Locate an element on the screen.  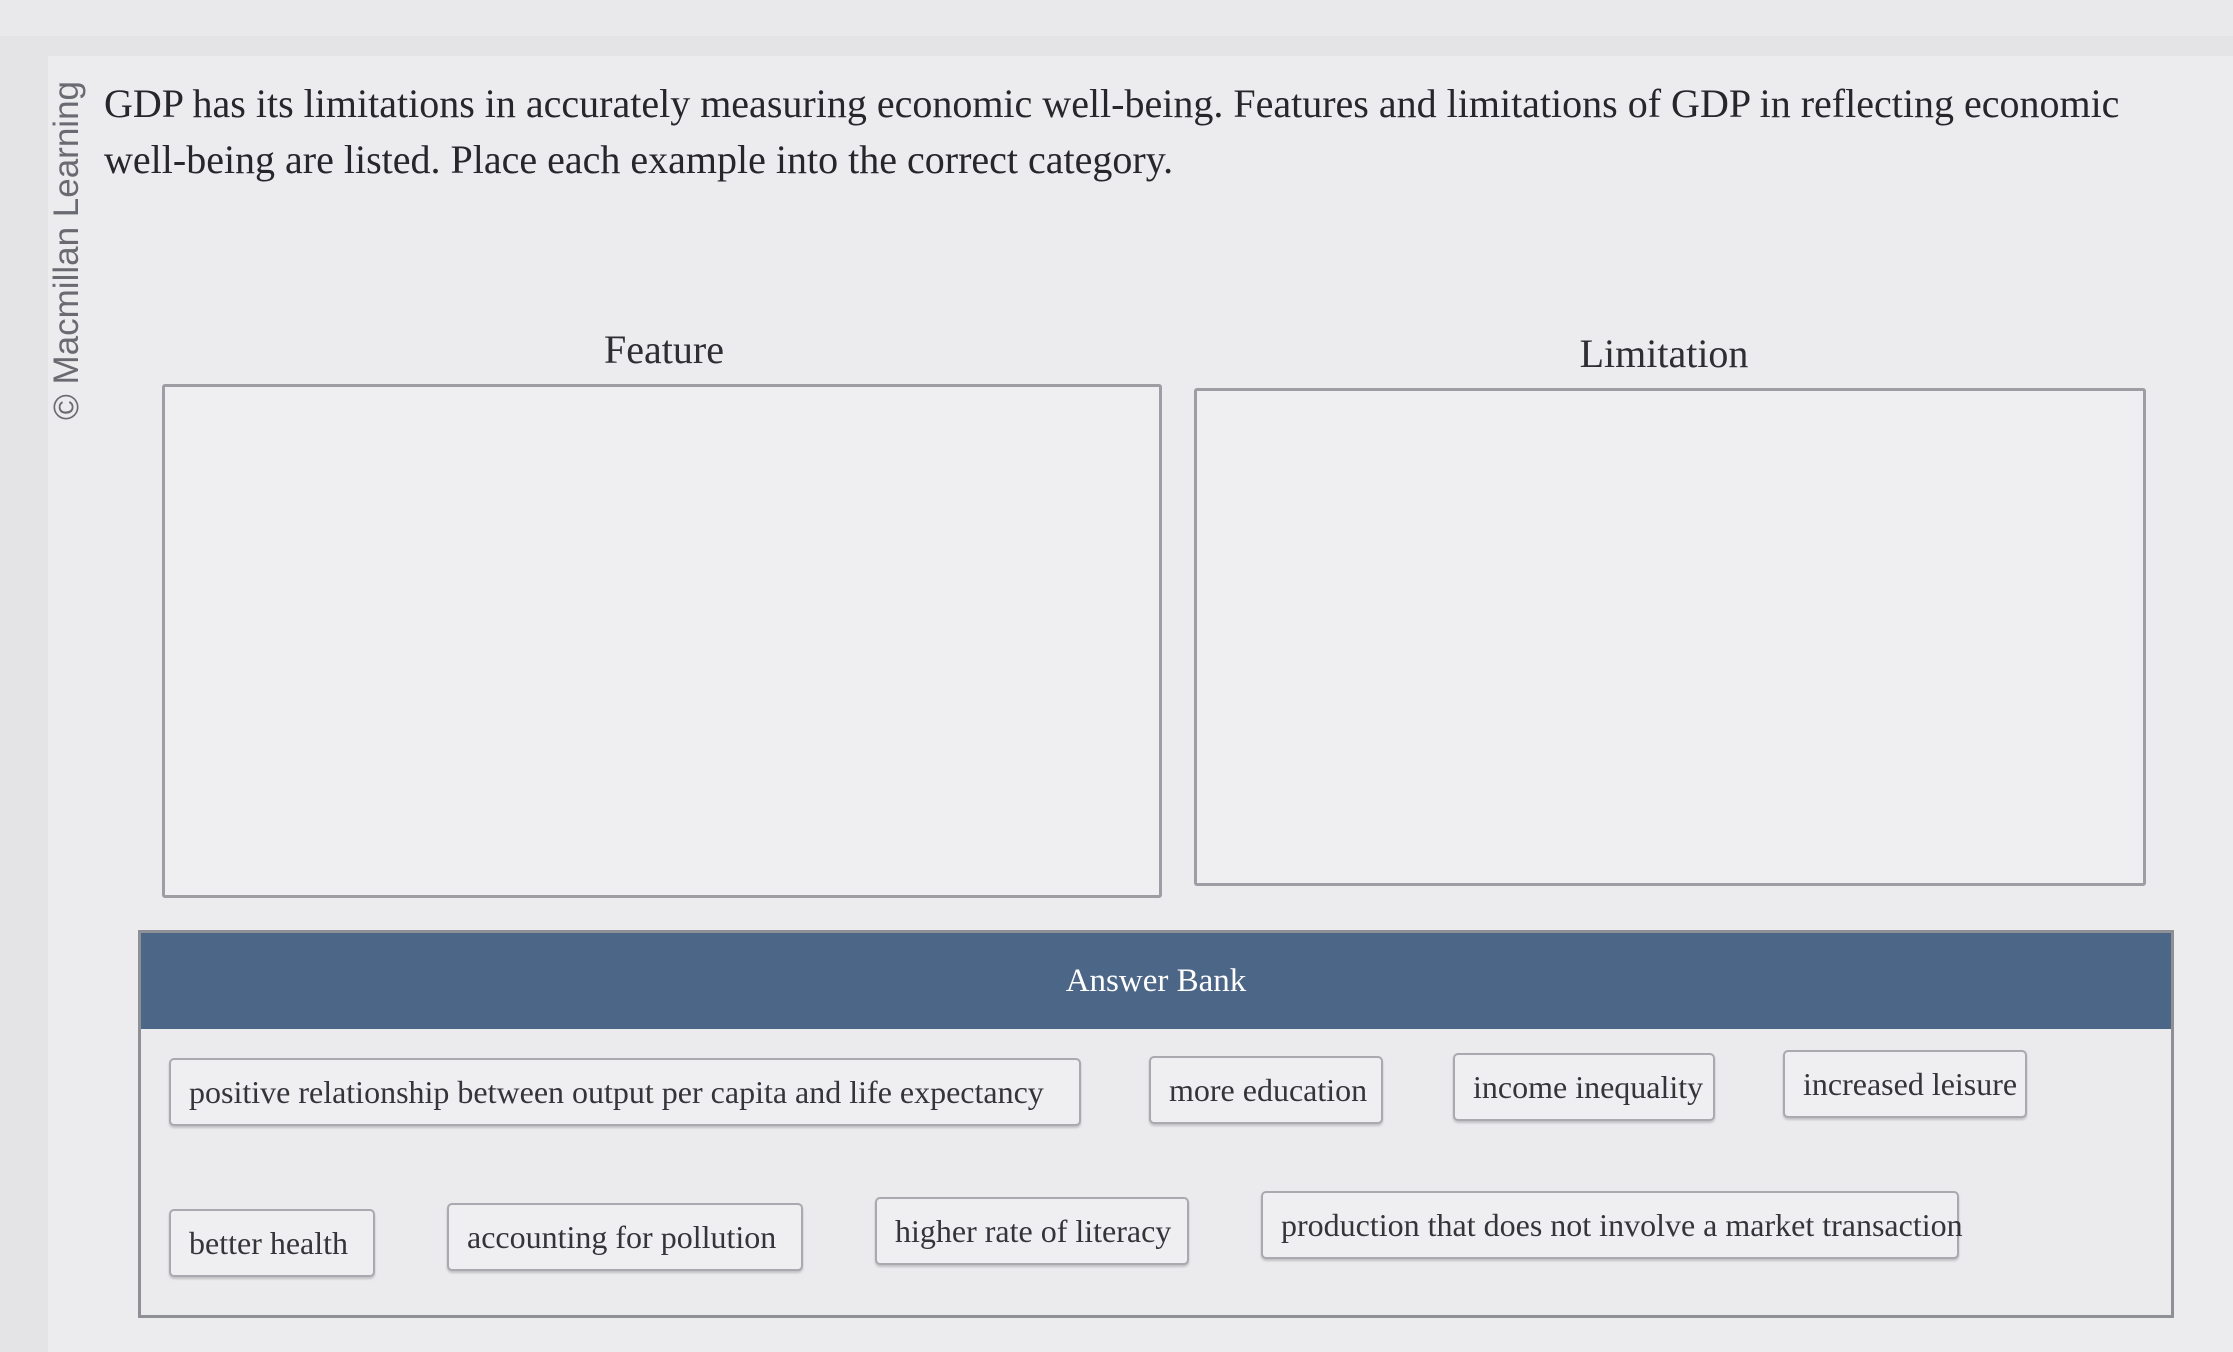
top-bar is located at coordinates (1116, 18).